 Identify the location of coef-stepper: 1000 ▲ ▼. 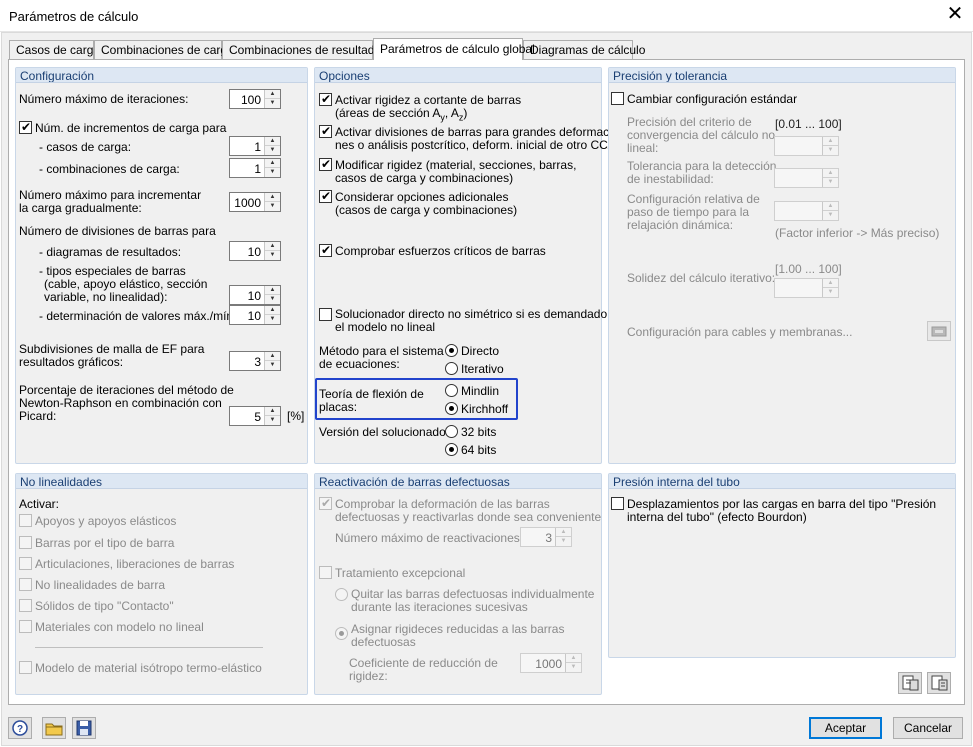
(551, 663).